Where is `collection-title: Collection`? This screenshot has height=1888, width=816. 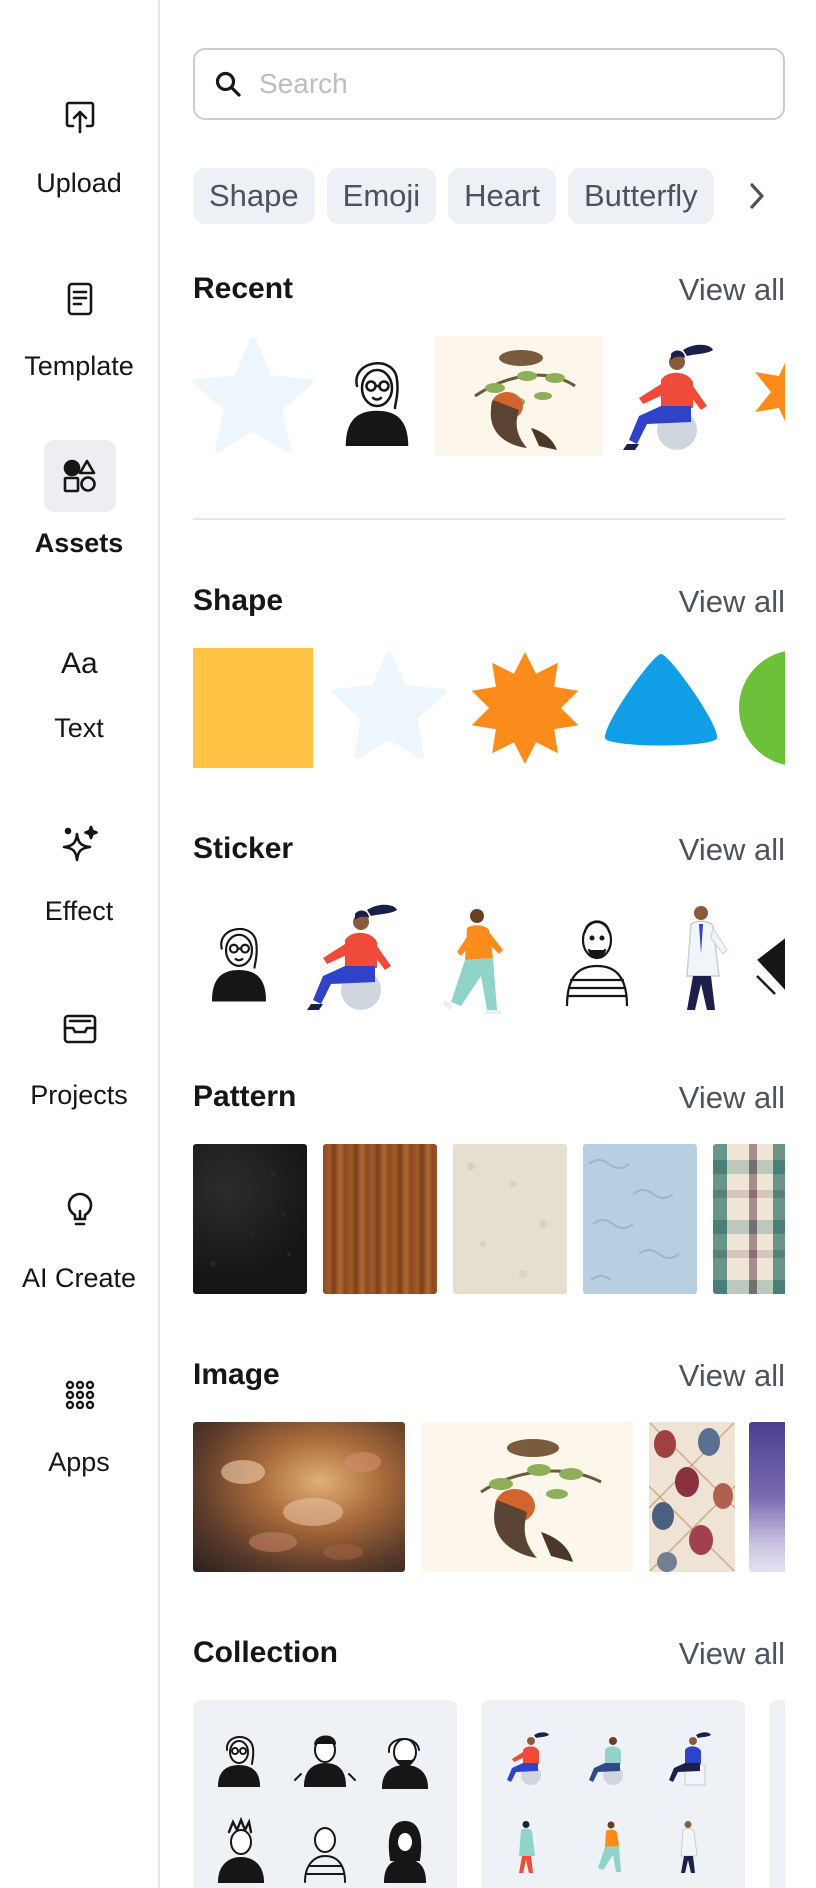
collection-title: Collection is located at coordinates (266, 1652).